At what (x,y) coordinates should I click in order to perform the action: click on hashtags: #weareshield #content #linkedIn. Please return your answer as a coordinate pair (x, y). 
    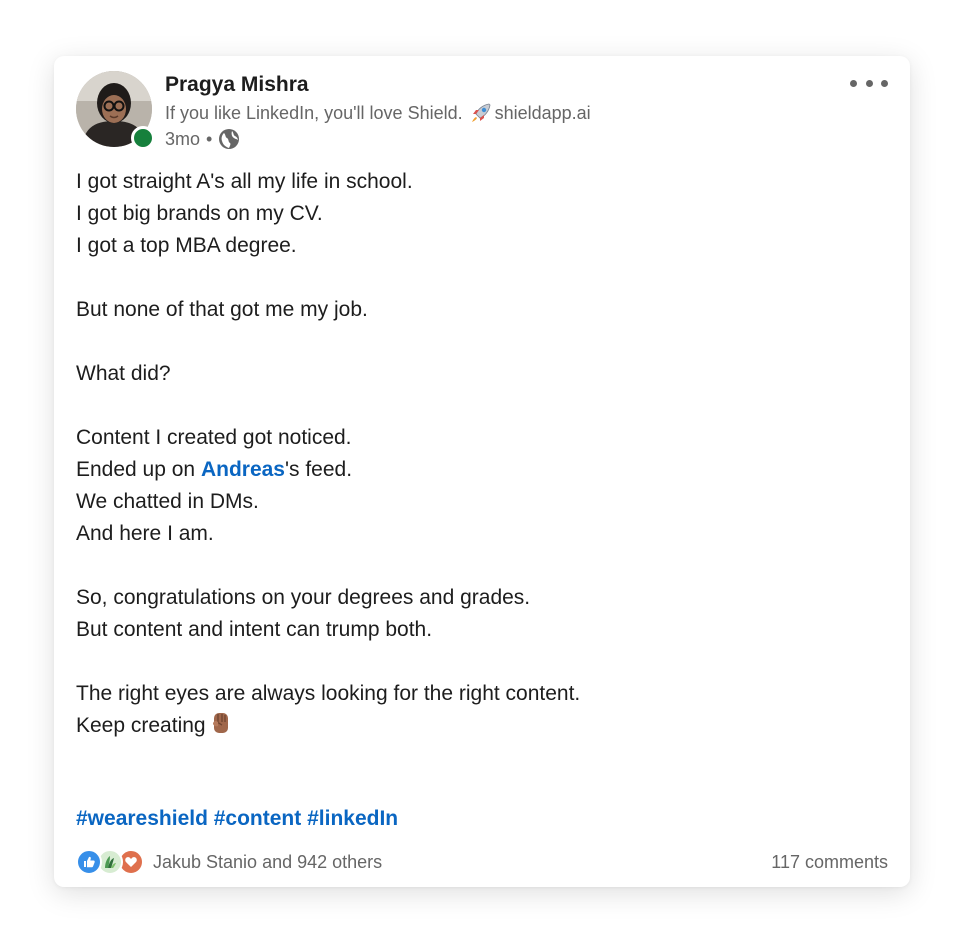
    Looking at the image, I should click on (237, 819).